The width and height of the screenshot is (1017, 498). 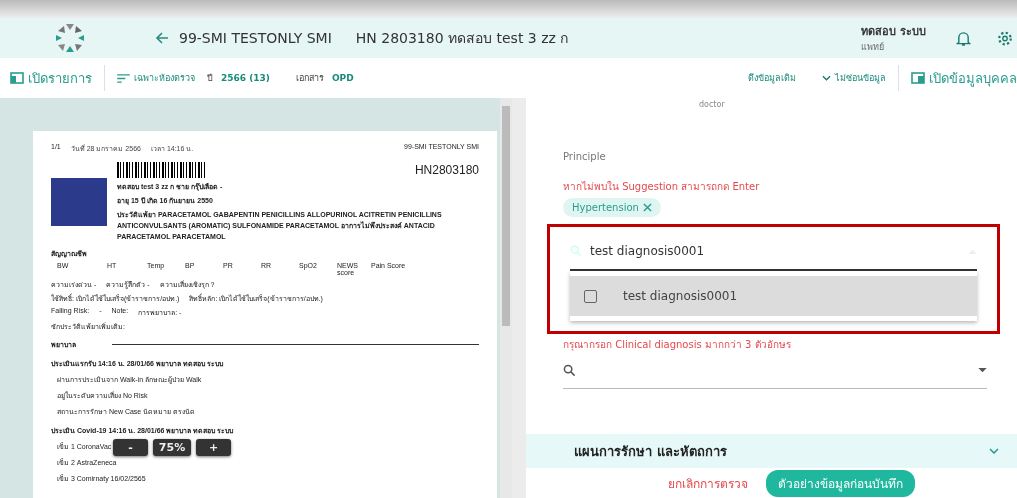 I want to click on notification-bell-icon, so click(x=963, y=38).